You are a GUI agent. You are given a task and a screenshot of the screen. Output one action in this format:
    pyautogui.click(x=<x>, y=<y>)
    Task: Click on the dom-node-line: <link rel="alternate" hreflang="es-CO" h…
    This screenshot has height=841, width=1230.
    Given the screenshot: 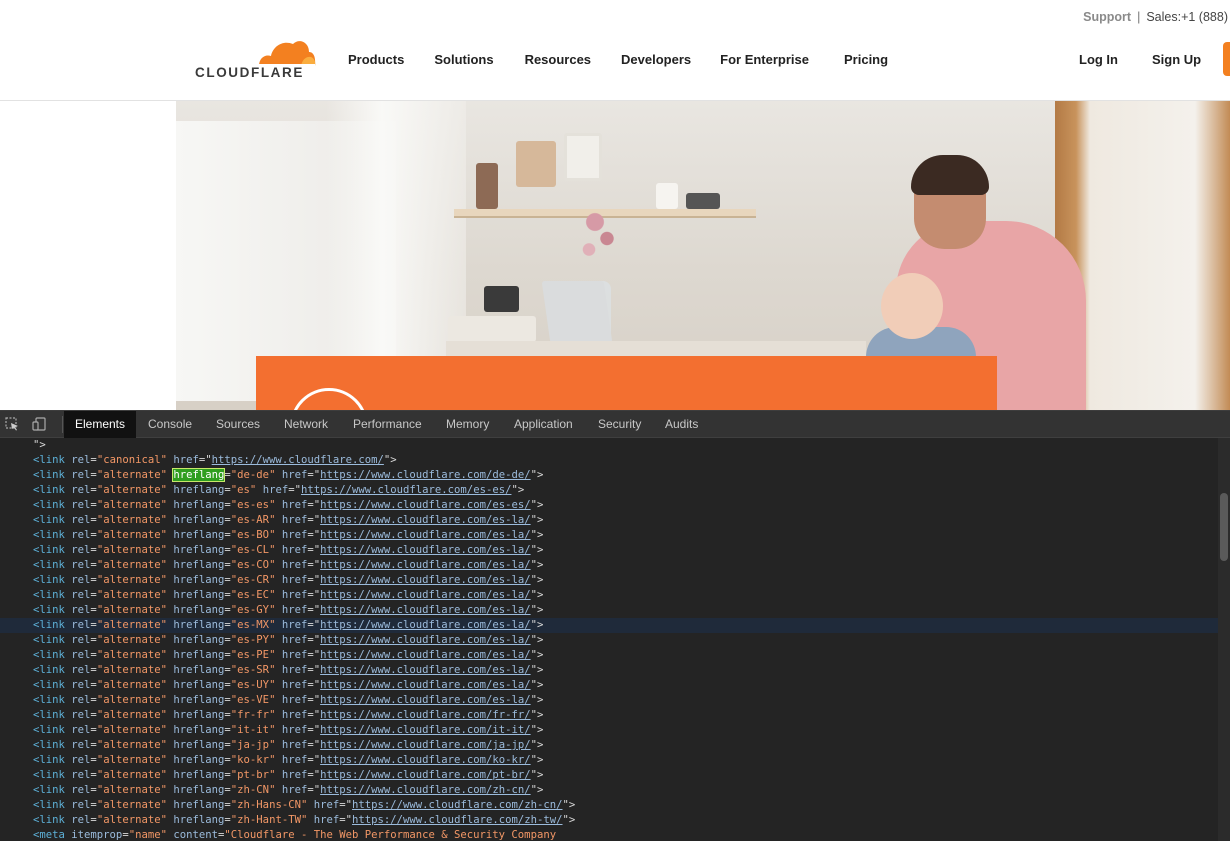 What is the action you would take?
    pyautogui.click(x=609, y=565)
    